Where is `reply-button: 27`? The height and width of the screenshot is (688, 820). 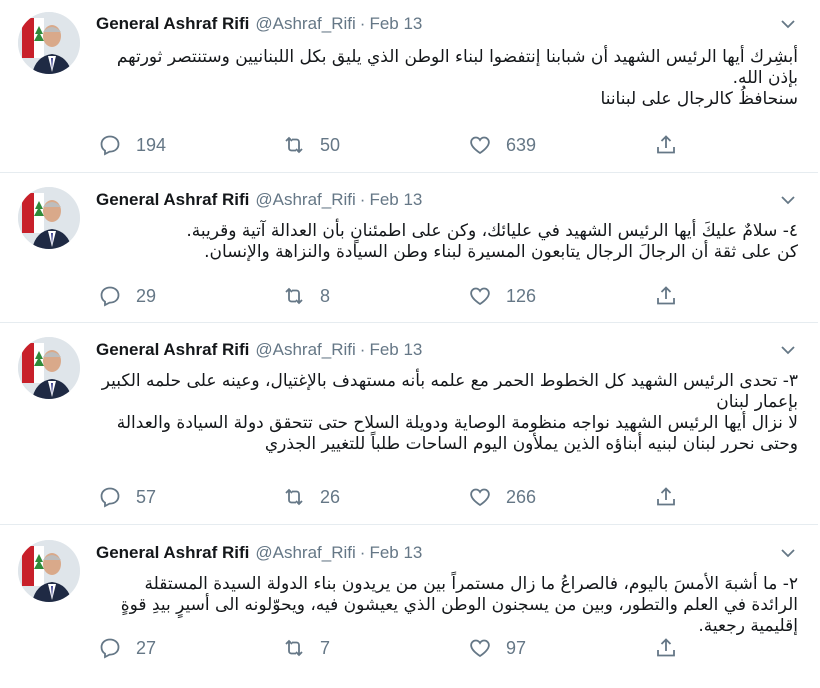
reply-button: 27 is located at coordinates (127, 648).